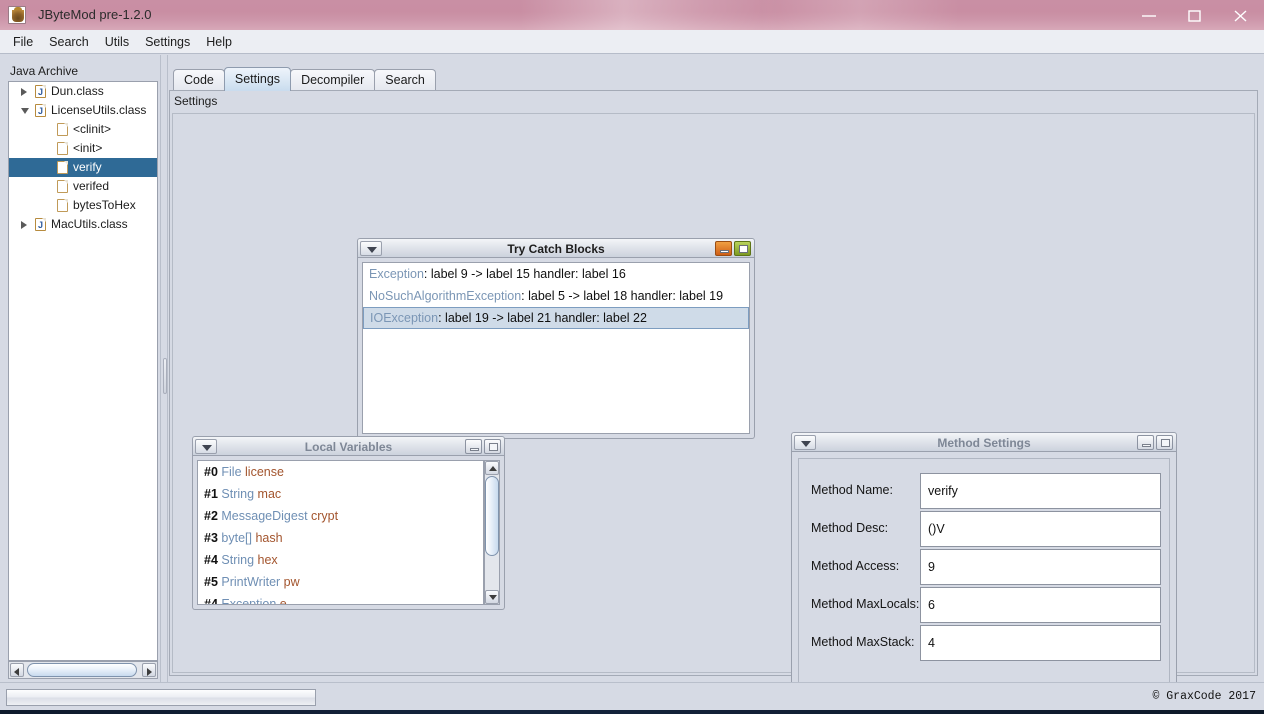 The height and width of the screenshot is (714, 1264). What do you see at coordinates (492, 597) in the screenshot?
I see `scroll-down-icon` at bounding box center [492, 597].